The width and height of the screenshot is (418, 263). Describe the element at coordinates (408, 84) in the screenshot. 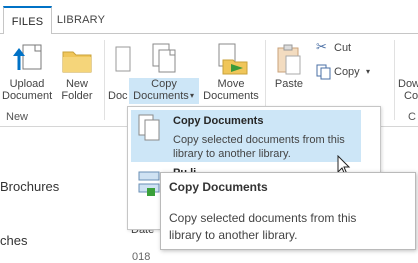

I see `download-label-1: Downl` at that location.